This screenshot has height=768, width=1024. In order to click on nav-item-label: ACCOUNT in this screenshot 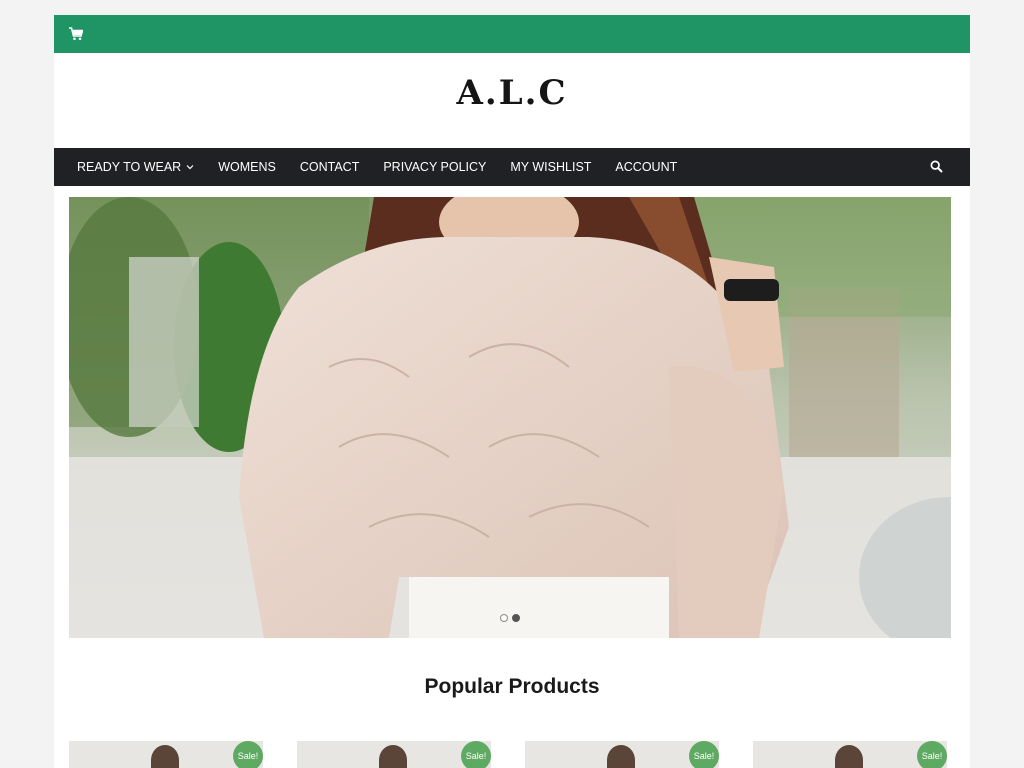, I will do `click(646, 167)`.